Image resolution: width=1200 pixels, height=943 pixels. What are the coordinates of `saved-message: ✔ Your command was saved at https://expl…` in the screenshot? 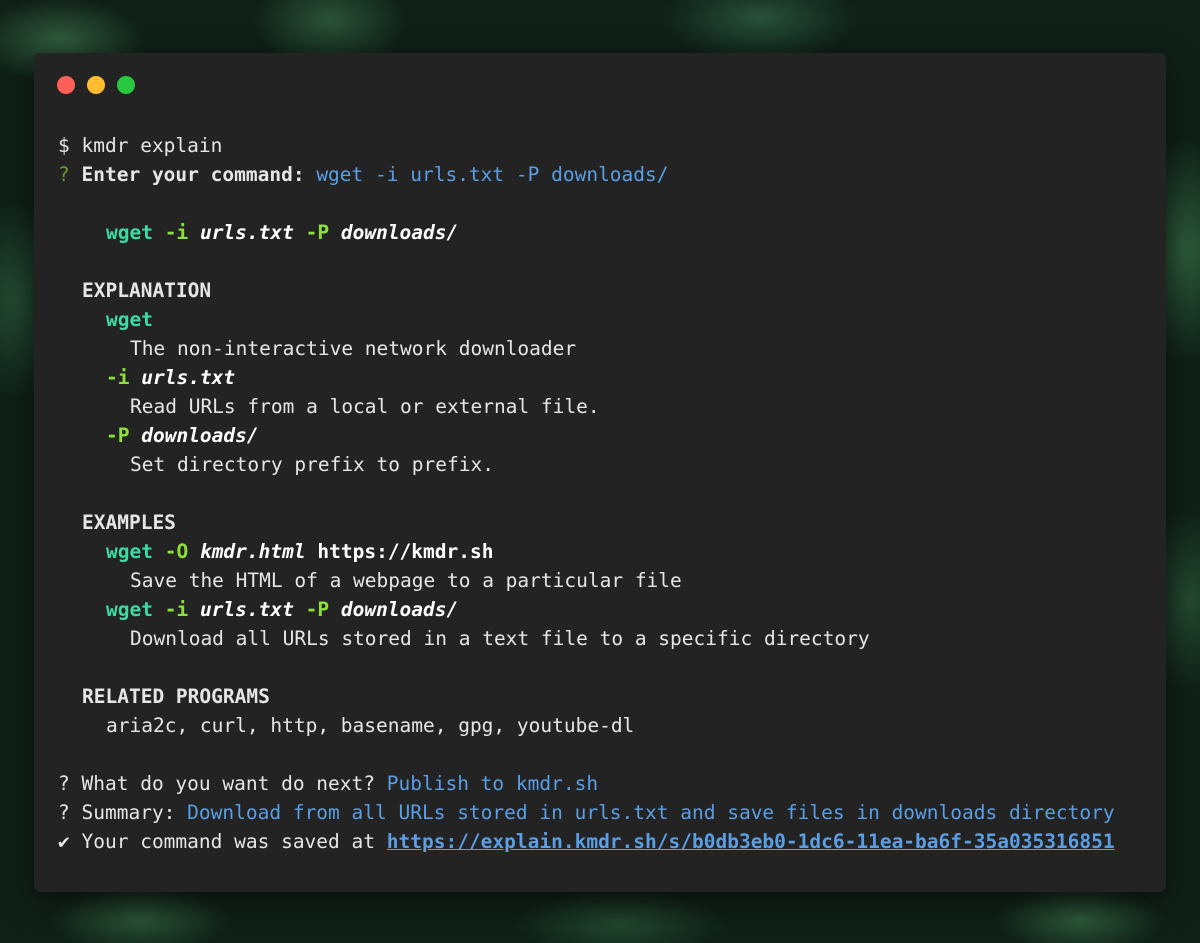 It's located at (607, 841).